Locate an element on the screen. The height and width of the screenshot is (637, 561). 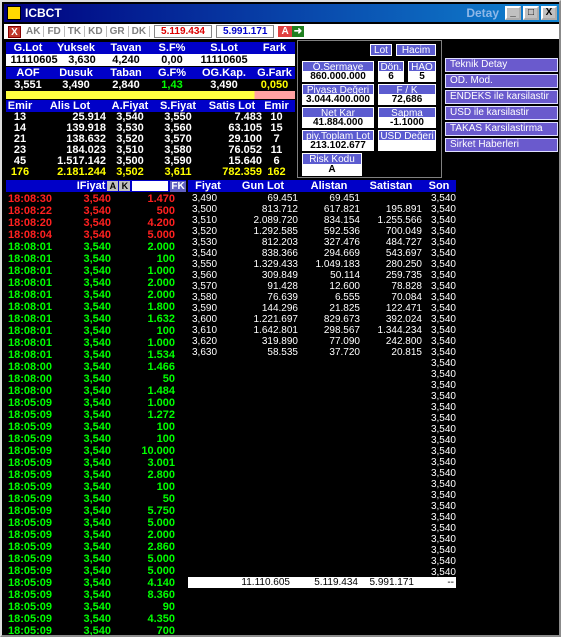
trade-row: 18:05:09 3,540 1.272 is located at coordinates (93, 415).